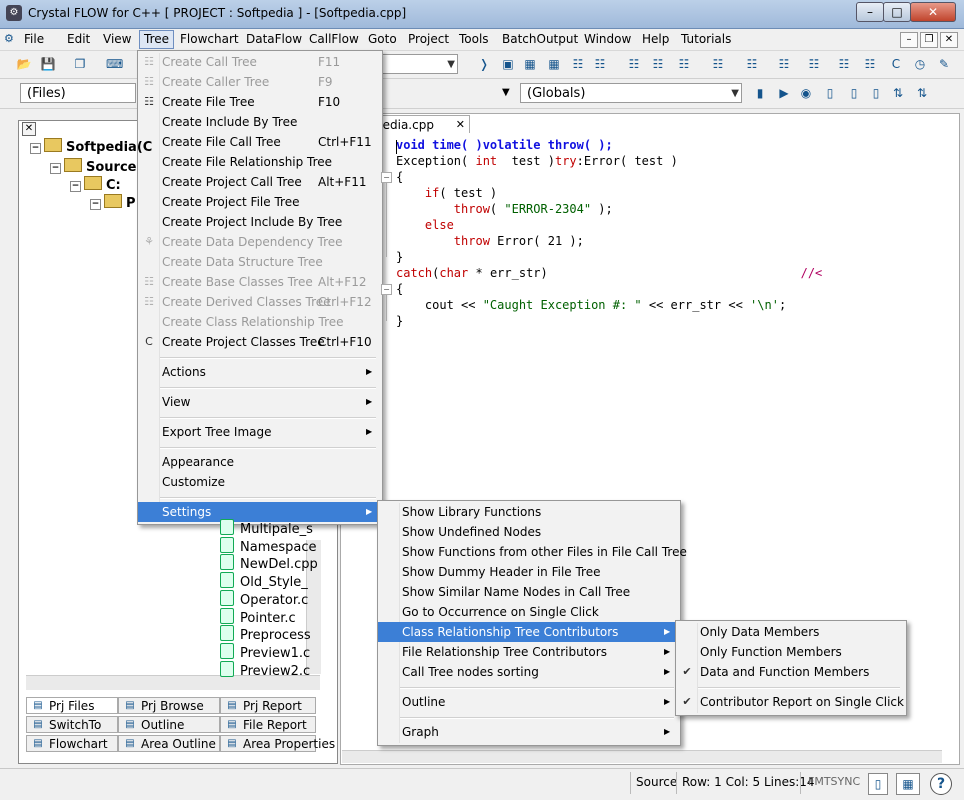  Describe the element at coordinates (528, 652) in the screenshot. I see `menu-item-file-relationship-tree-contributors: File Relationship Tree Contributors ▶` at that location.